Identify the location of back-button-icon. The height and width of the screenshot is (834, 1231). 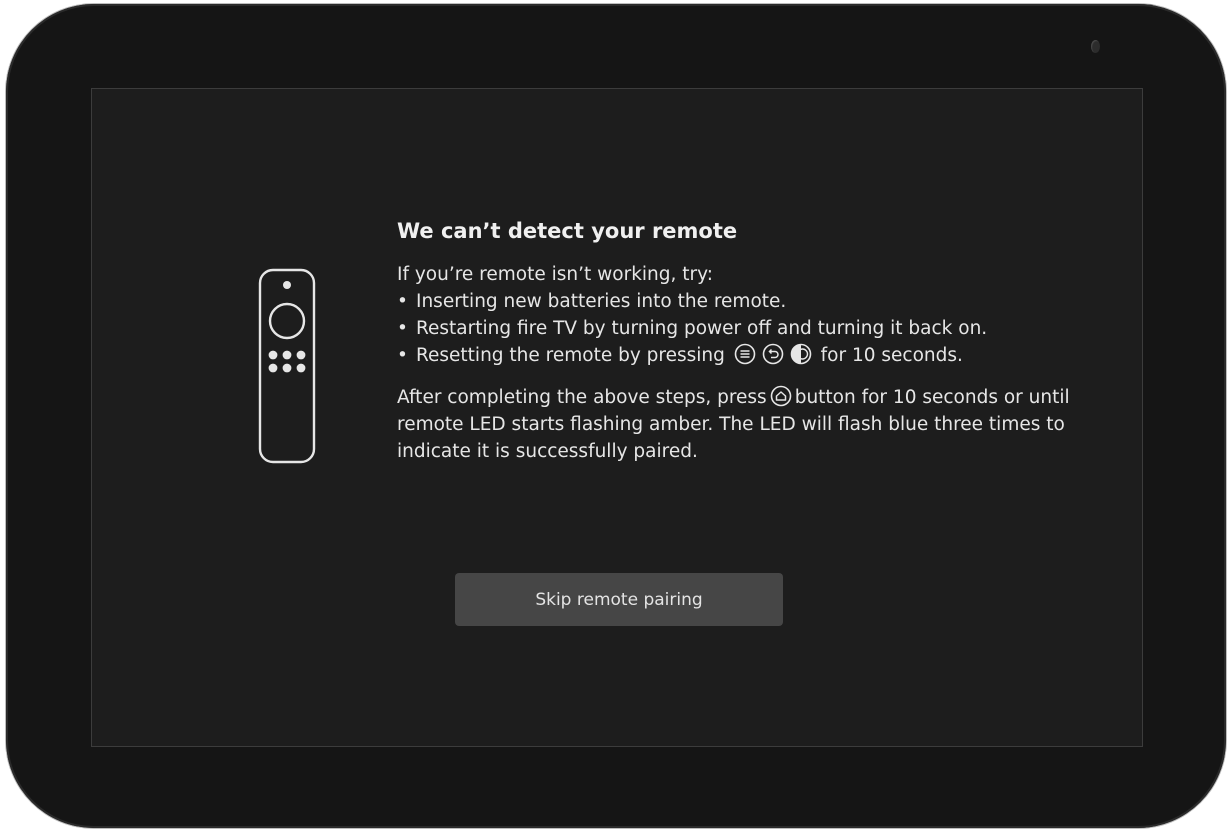
(773, 354).